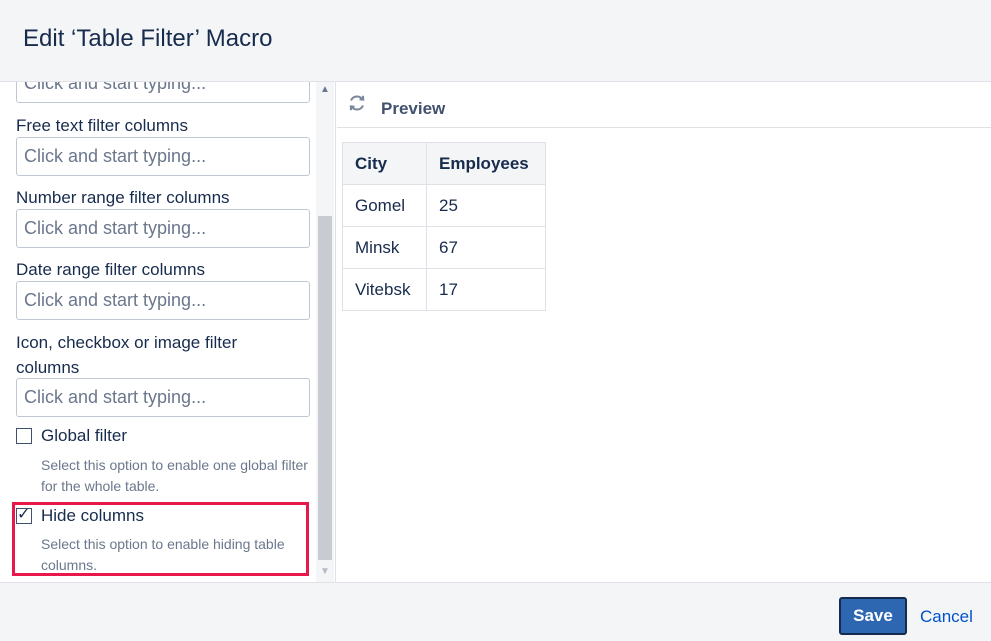 Image resolution: width=991 pixels, height=641 pixels. I want to click on free-text-filter-label: Free text filter columns, so click(102, 125).